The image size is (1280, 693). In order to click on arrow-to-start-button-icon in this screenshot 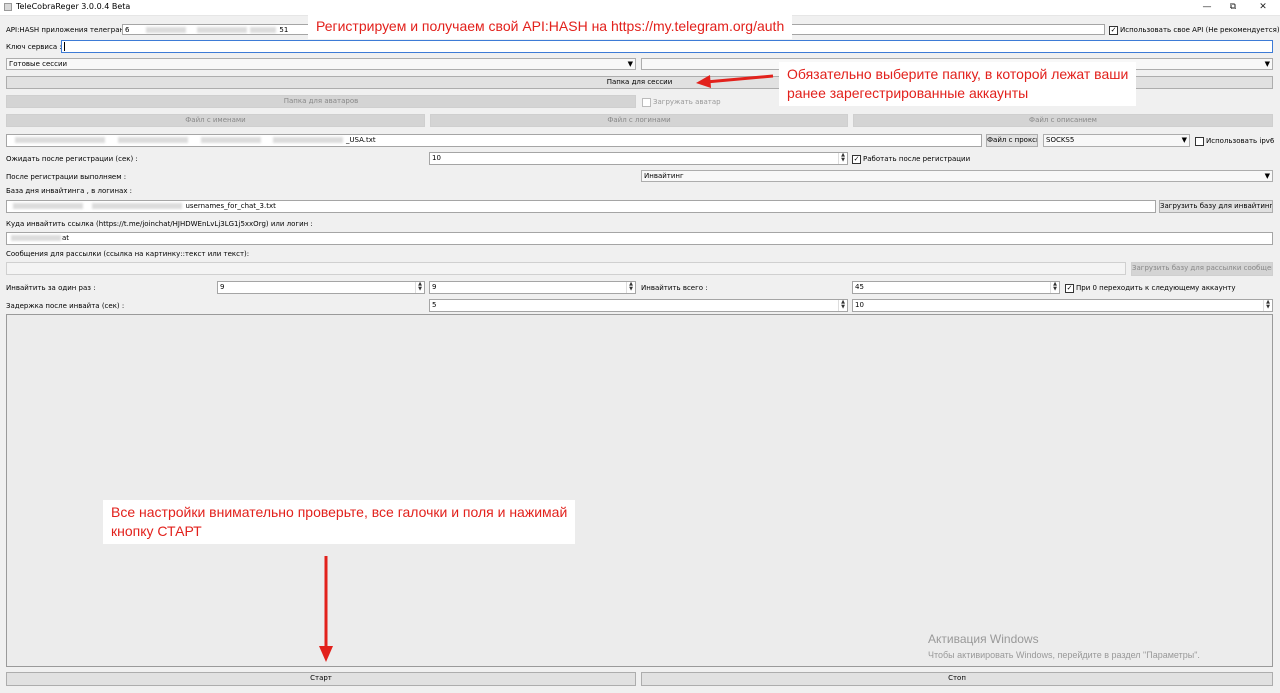, I will do `click(326, 609)`.